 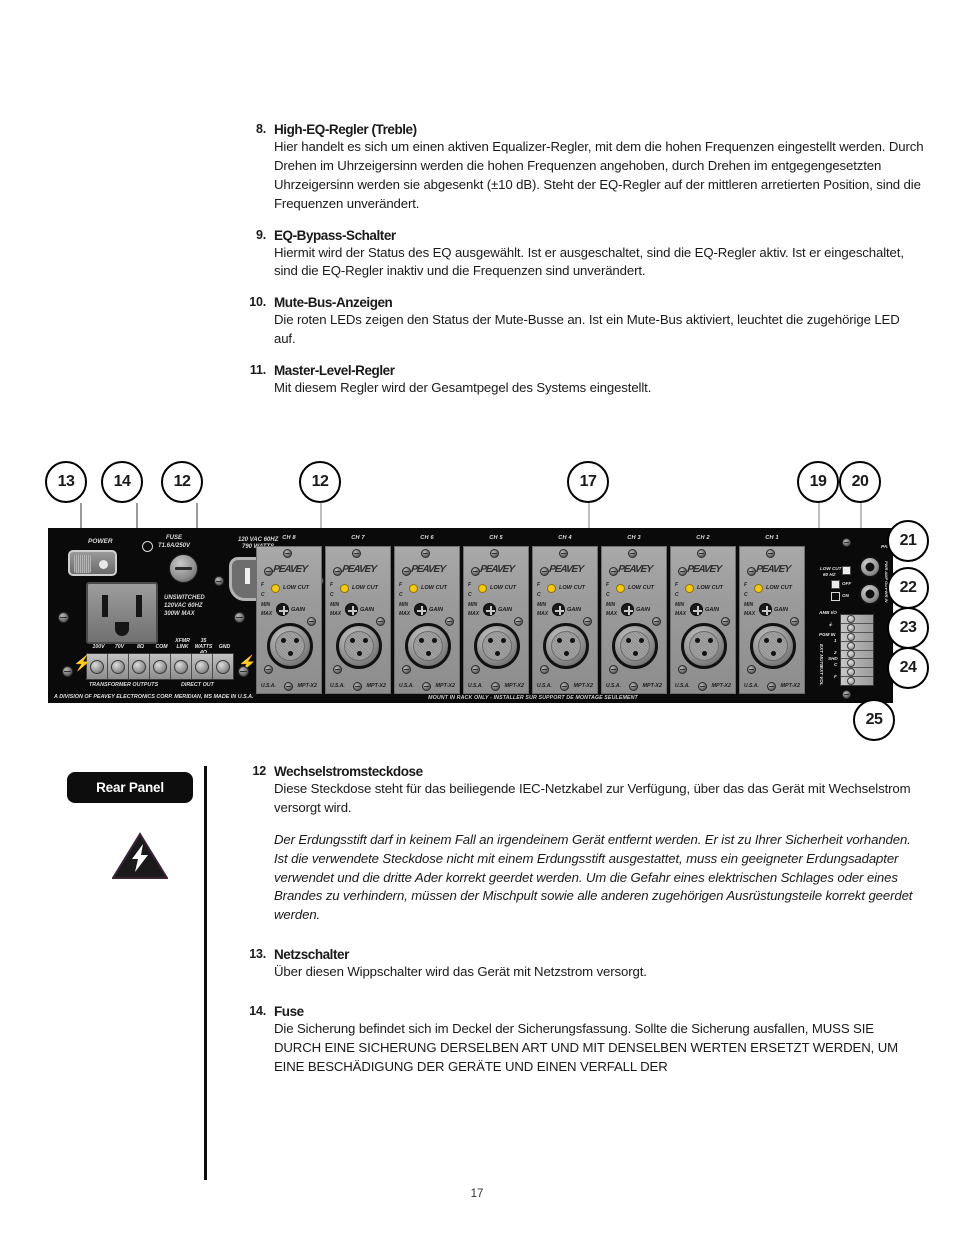 What do you see at coordinates (122, 613) in the screenshot?
I see `unswitched-ac-outlet` at bounding box center [122, 613].